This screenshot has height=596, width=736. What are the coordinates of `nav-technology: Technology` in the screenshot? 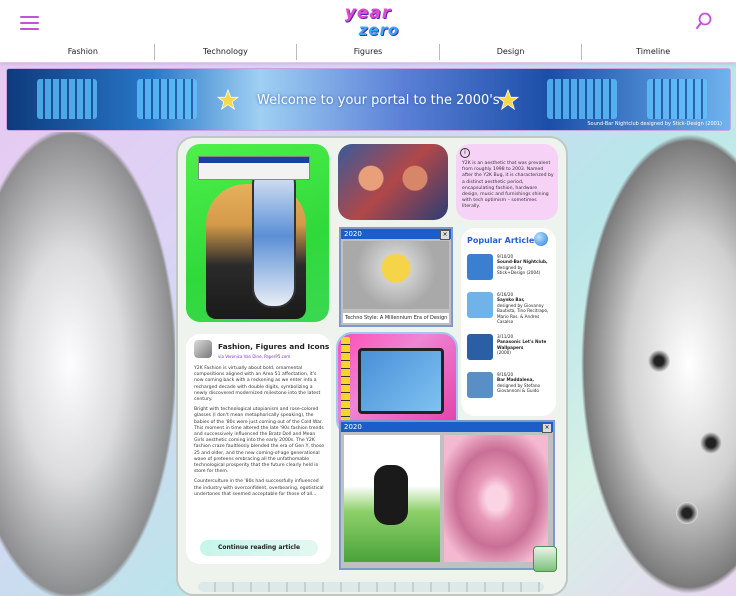 It's located at (226, 52).